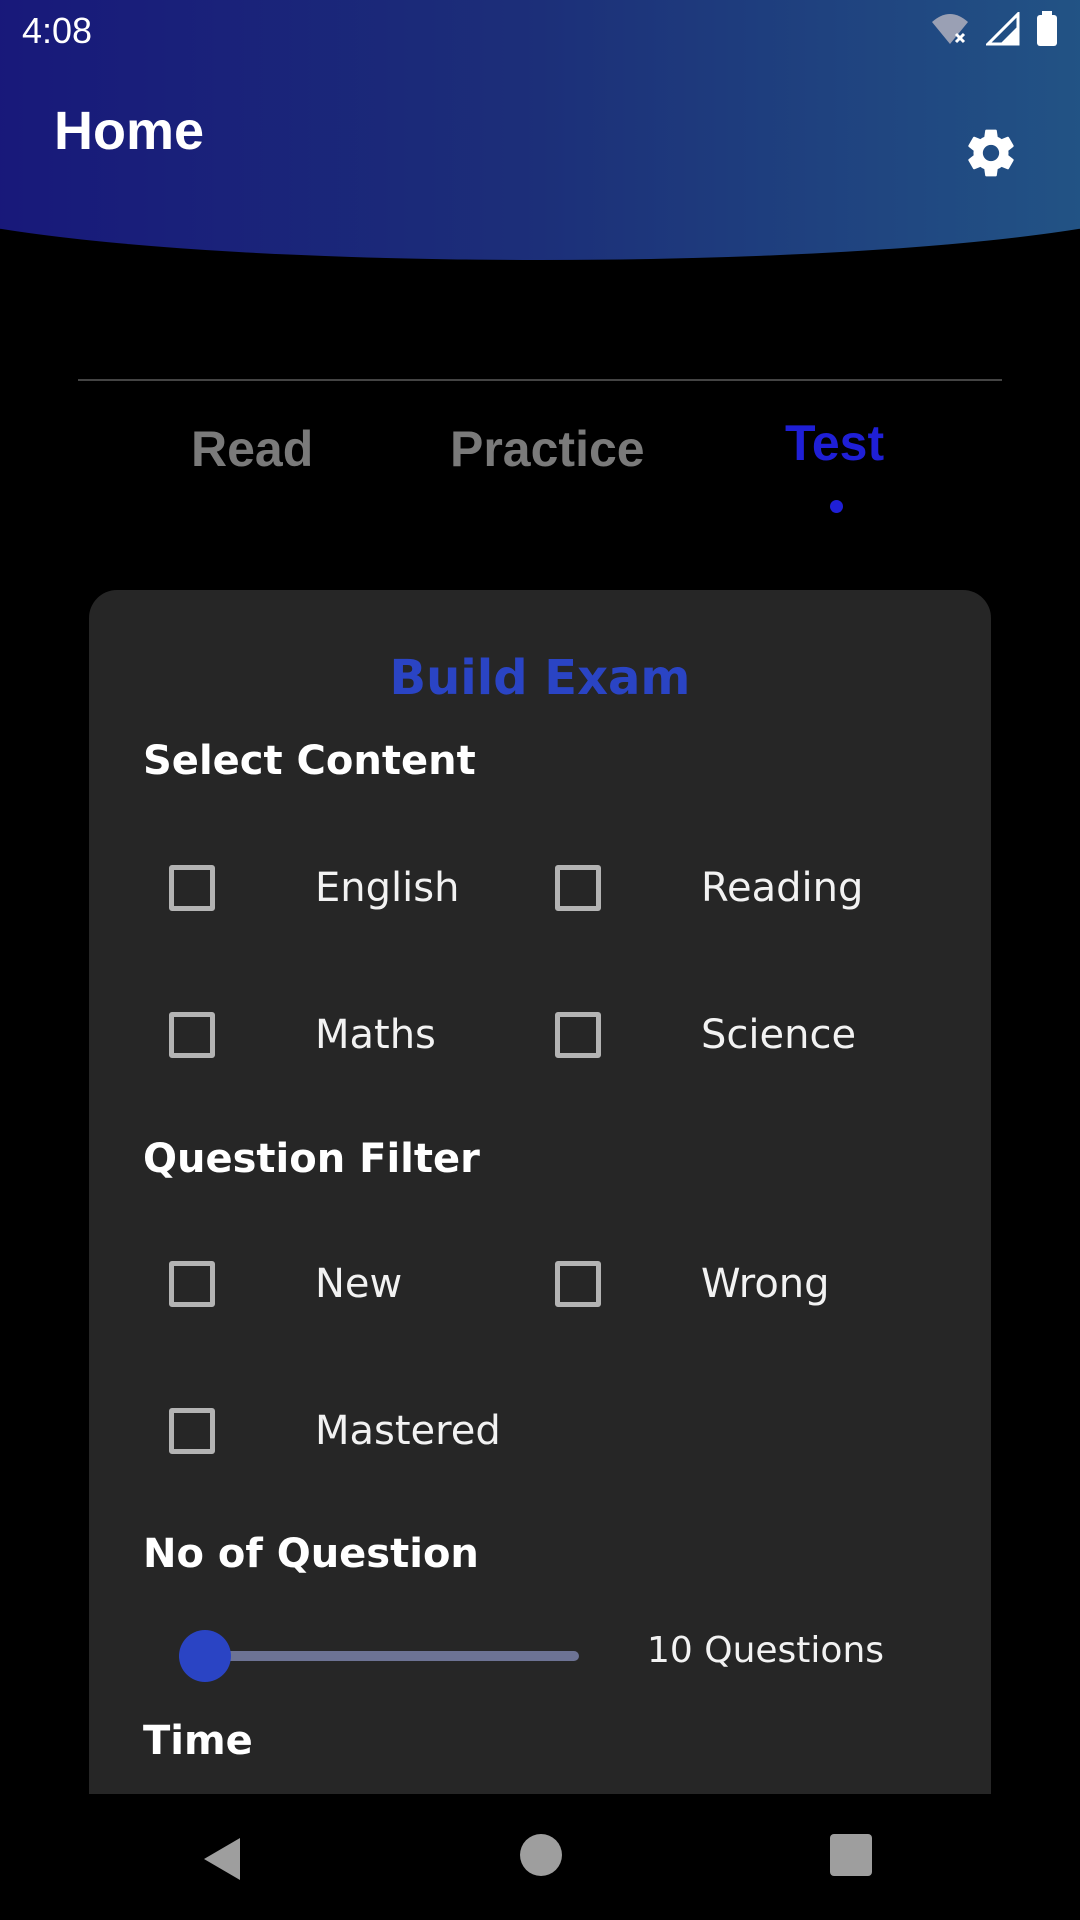 The image size is (1080, 1920). I want to click on english-checkbox, so click(192, 888).